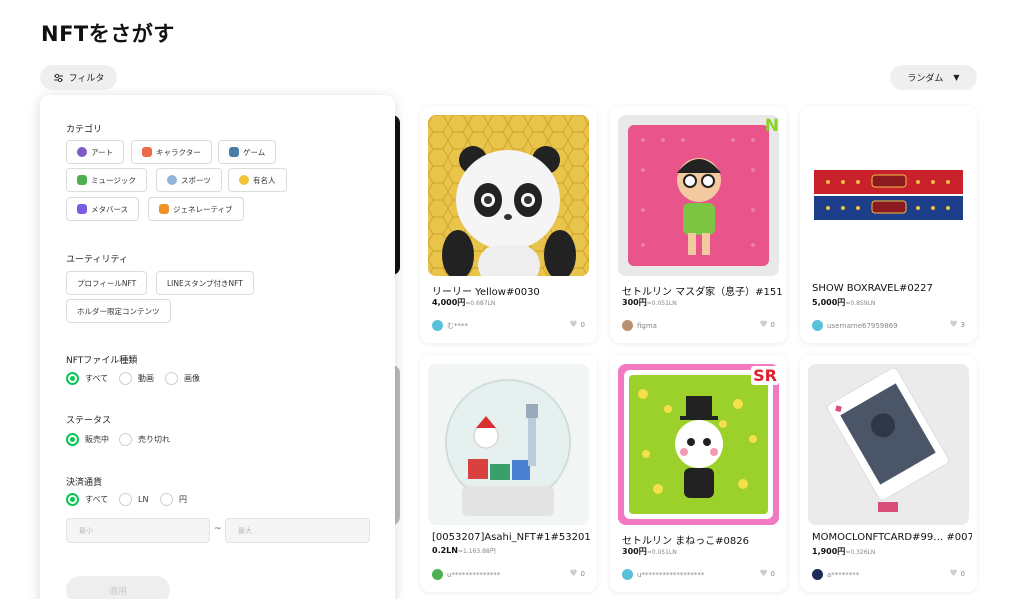 This screenshot has width=1024, height=599. Describe the element at coordinates (87, 499) in the screenshot. I see `radio-currency-all: すべて` at that location.